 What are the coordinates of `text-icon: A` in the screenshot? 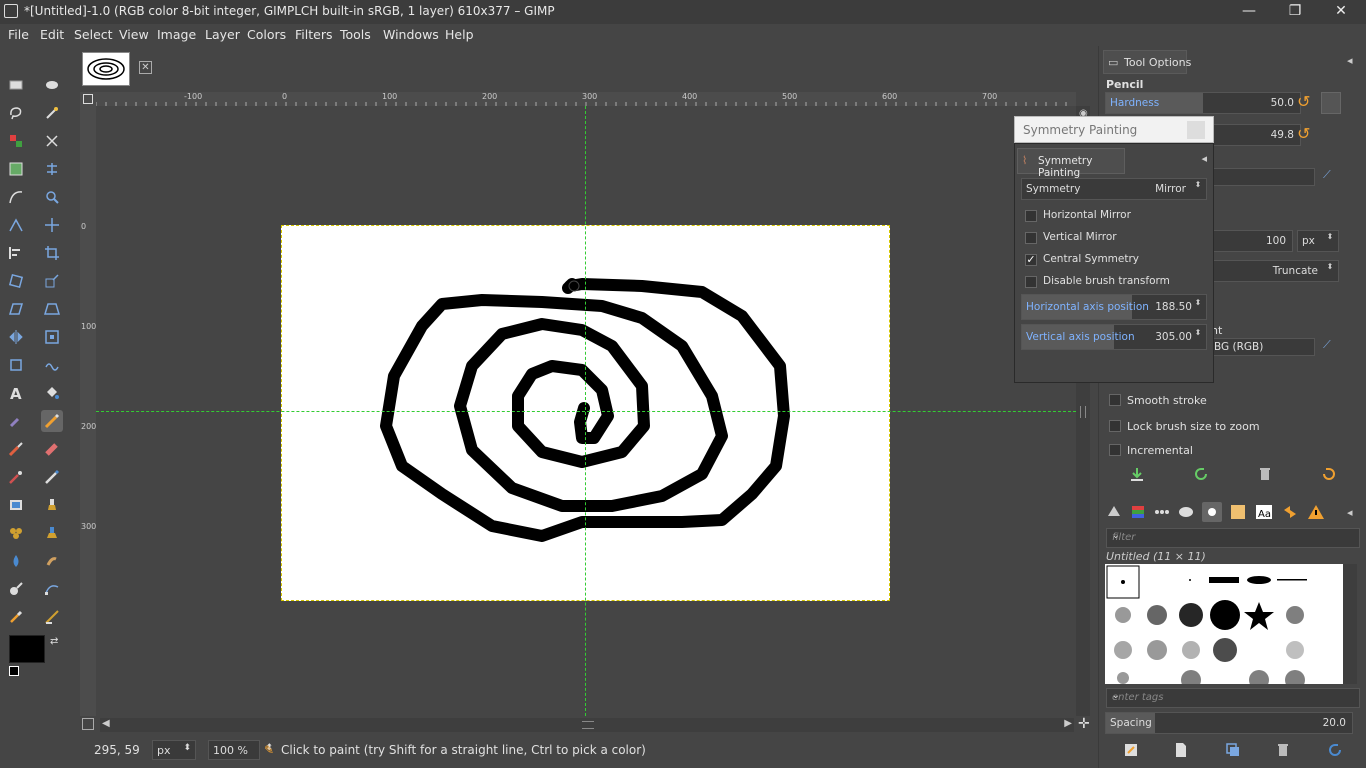 It's located at (16, 393).